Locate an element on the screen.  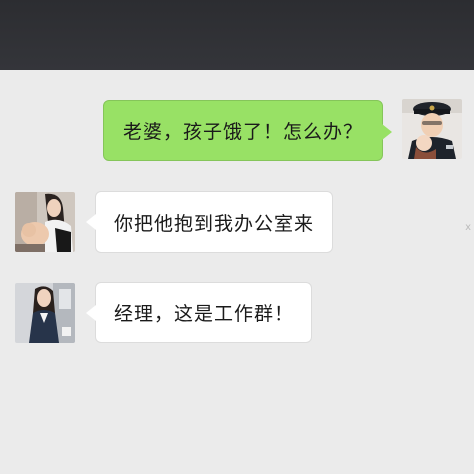
police-man-holding-baby-avatar is located at coordinates (432, 129).